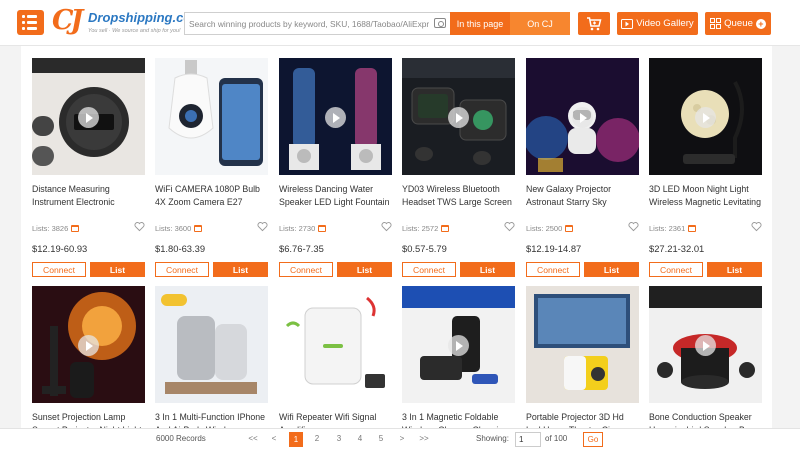 The image size is (800, 450). Describe the element at coordinates (296, 439) in the screenshot. I see `page-1-button: 1` at that location.